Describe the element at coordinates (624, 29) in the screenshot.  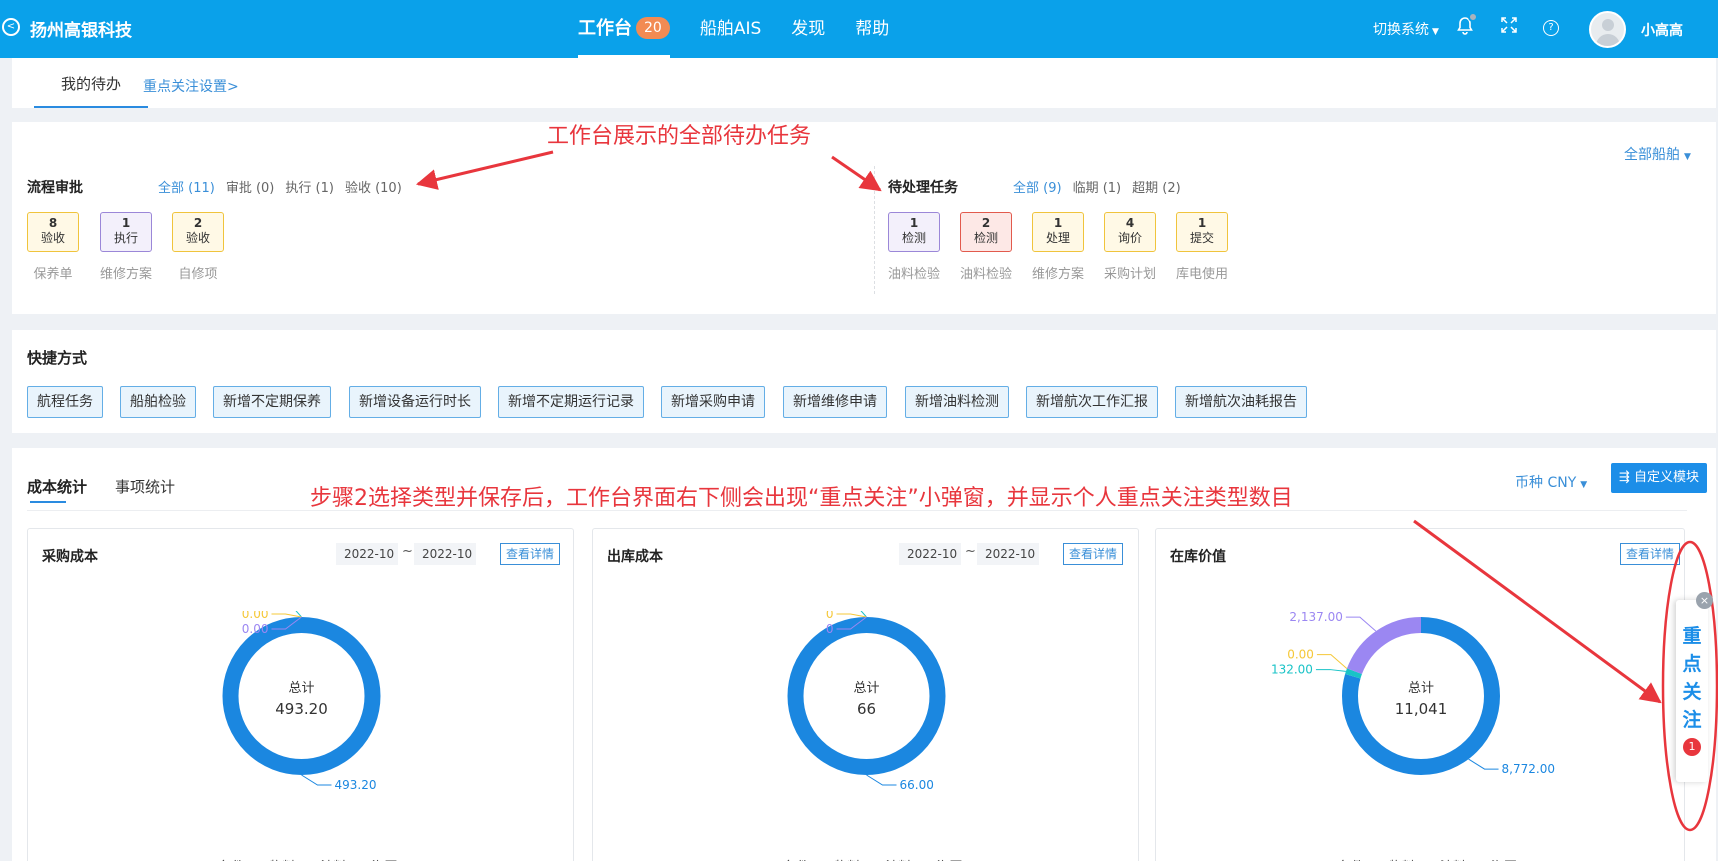
I see `nav-workbench: 工作台 20` at that location.